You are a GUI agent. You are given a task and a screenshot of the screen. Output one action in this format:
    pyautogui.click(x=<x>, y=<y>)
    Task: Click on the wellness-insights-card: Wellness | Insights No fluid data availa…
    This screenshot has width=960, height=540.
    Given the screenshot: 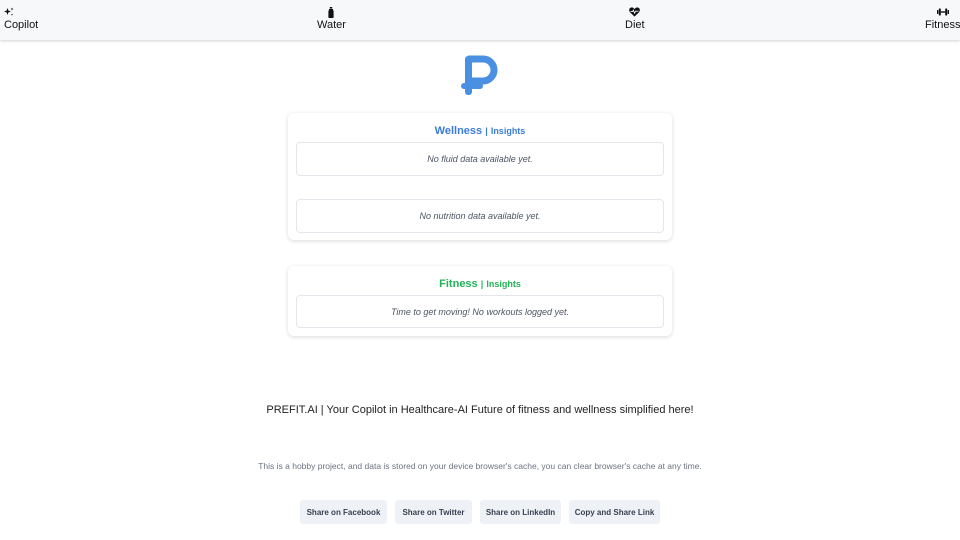 What is the action you would take?
    pyautogui.click(x=480, y=176)
    